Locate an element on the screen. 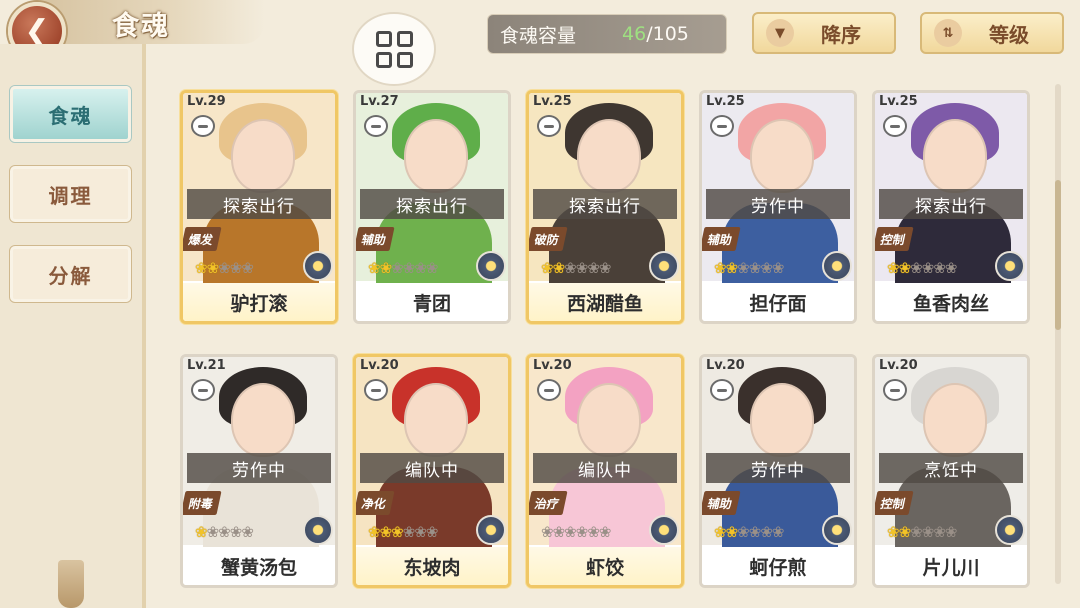  food-soul-card: Lv.29 探索出行 爆发 ❀❀❀❀❀ 驴打滚 is located at coordinates (259, 207).